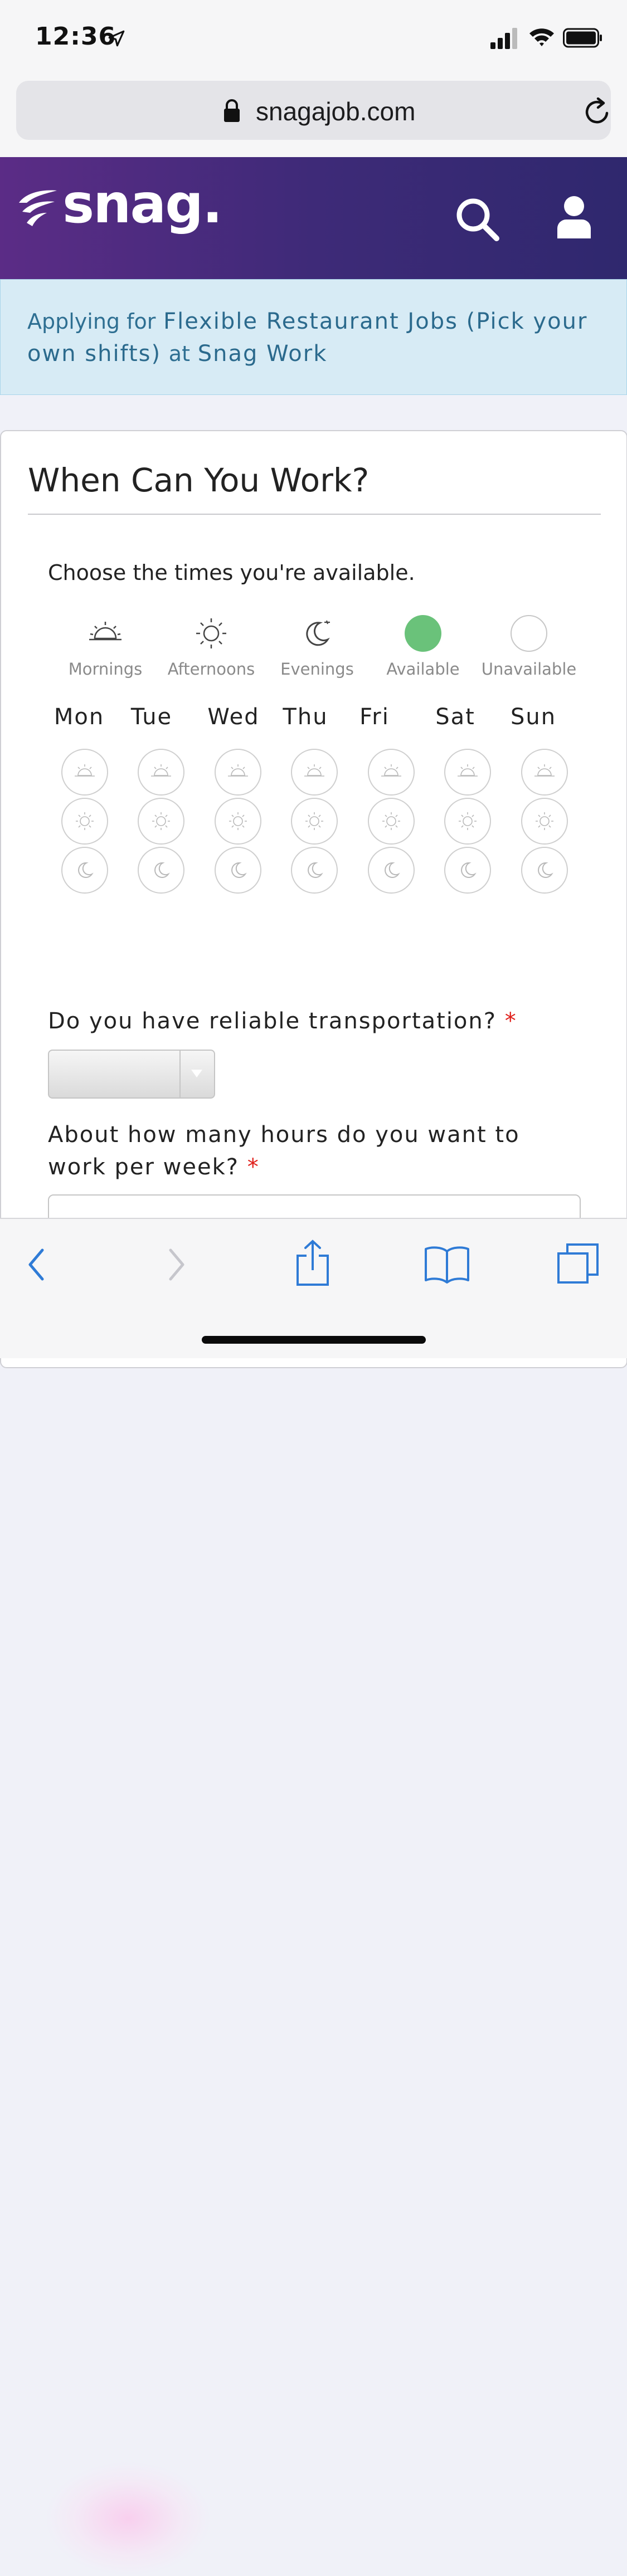 Image resolution: width=627 pixels, height=2576 pixels. I want to click on slot-sun-afternoon, so click(544, 821).